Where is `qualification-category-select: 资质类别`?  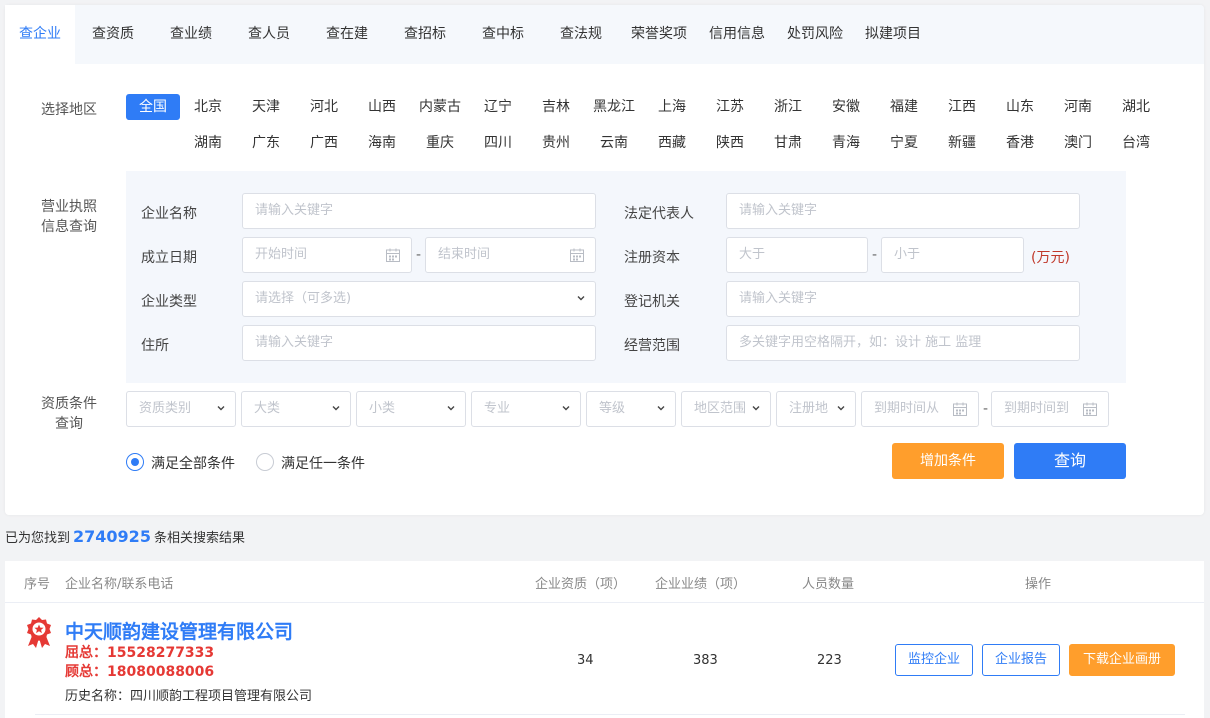
qualification-category-select: 资质类别 is located at coordinates (181, 409).